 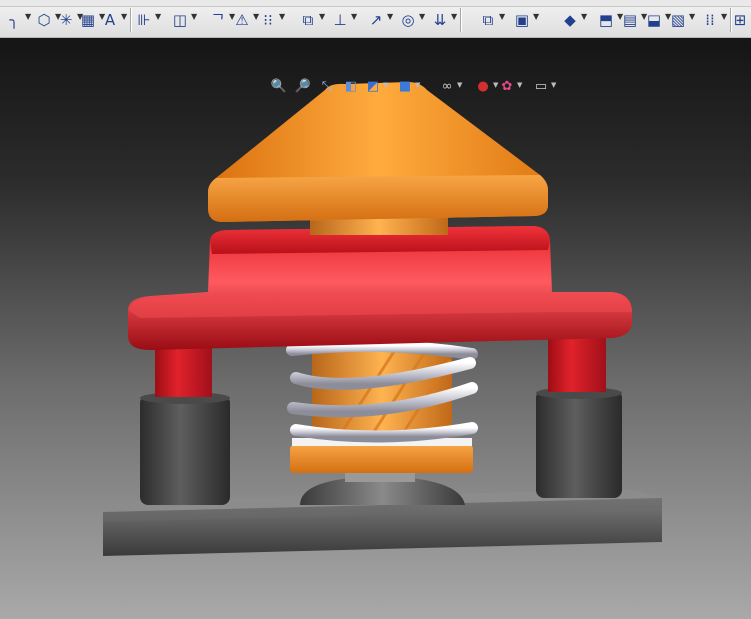 I want to click on left-post, so click(x=185, y=448).